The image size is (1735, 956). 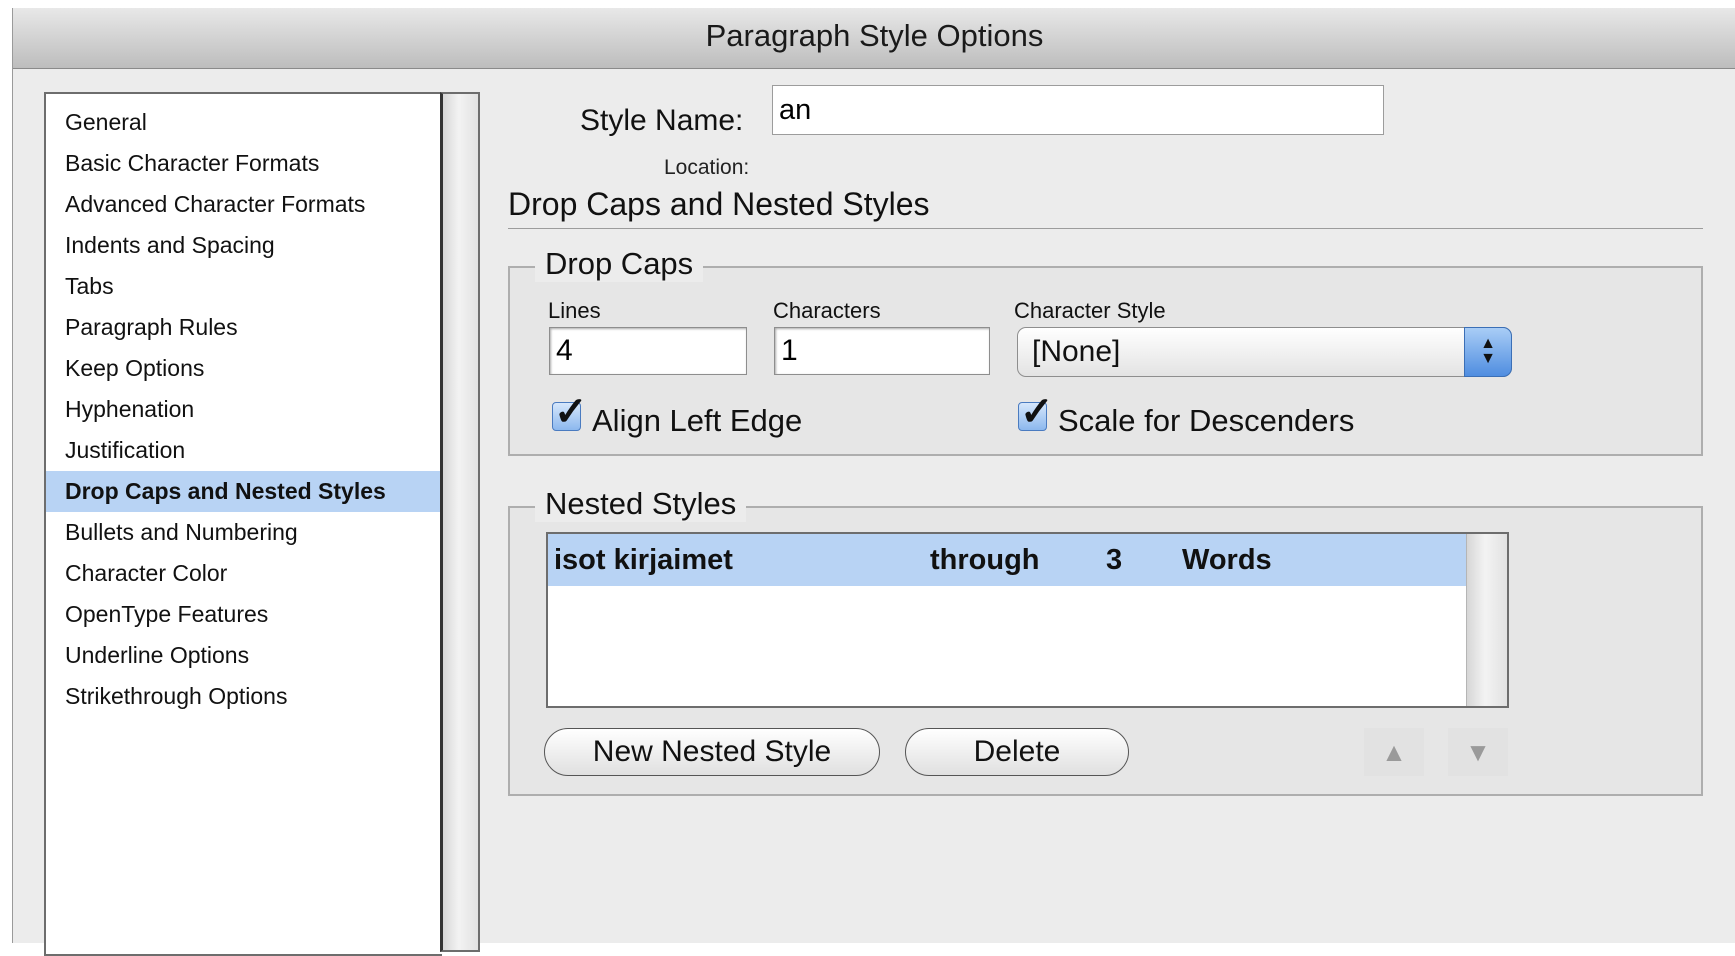 What do you see at coordinates (643, 560) in the screenshot?
I see `nested-style-name: isot kirjaimet` at bounding box center [643, 560].